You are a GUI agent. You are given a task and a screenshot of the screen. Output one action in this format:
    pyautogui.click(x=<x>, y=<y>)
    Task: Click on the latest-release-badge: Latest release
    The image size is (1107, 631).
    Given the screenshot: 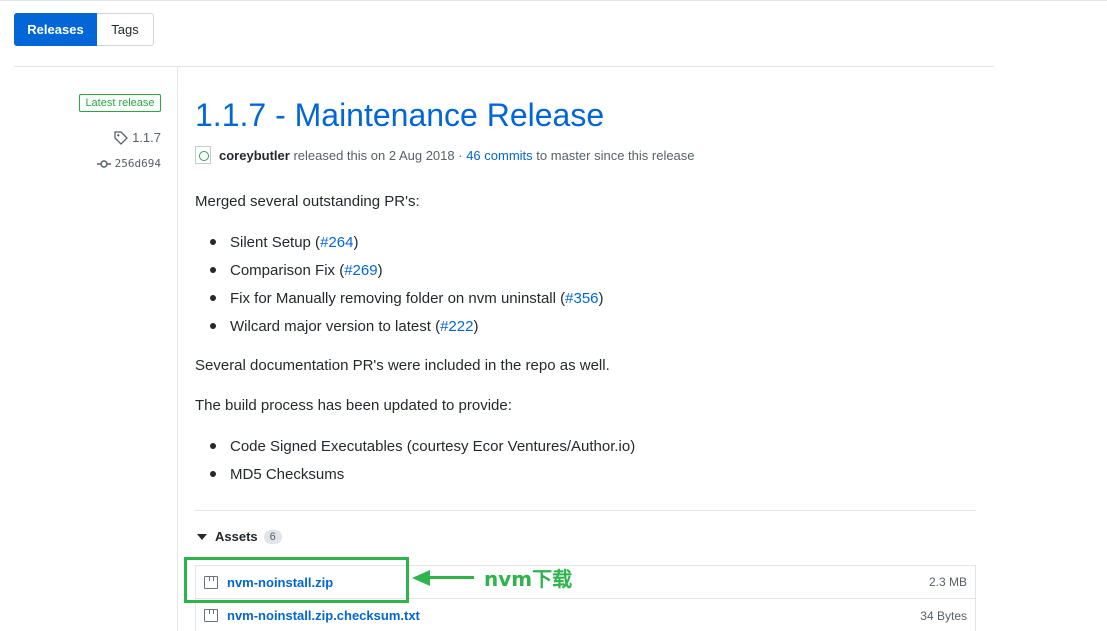 What is the action you would take?
    pyautogui.click(x=120, y=103)
    